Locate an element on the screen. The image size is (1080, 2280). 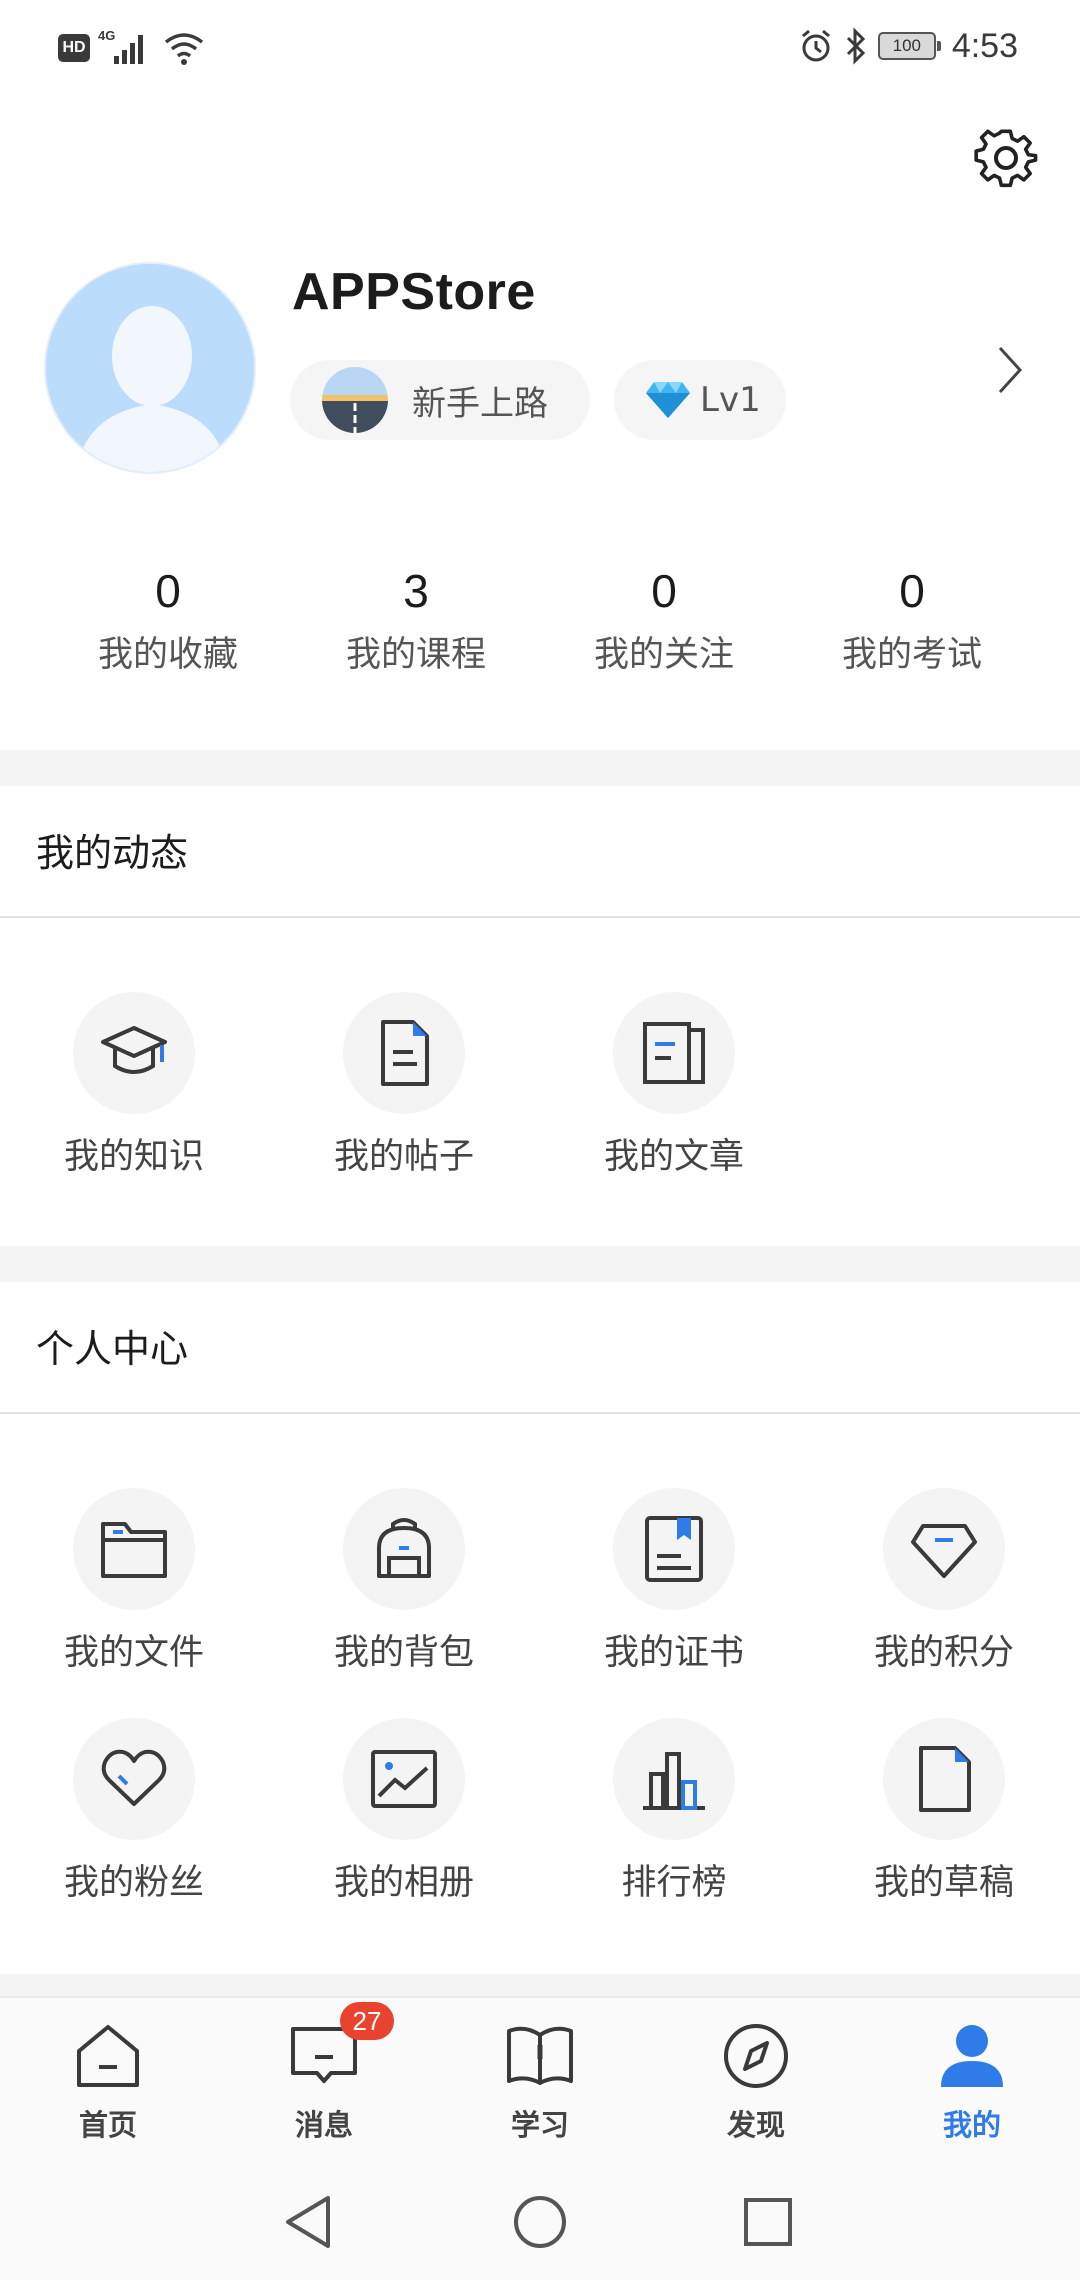
document-icon is located at coordinates (405, 1053).